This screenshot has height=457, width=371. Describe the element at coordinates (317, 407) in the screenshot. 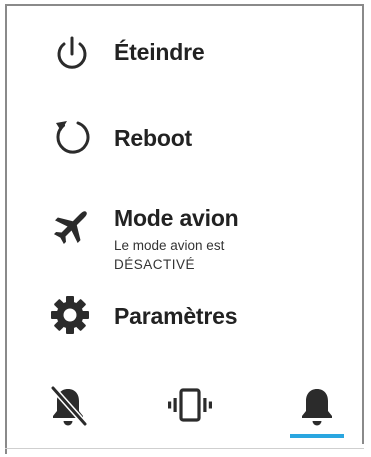

I see `bell-icon` at that location.